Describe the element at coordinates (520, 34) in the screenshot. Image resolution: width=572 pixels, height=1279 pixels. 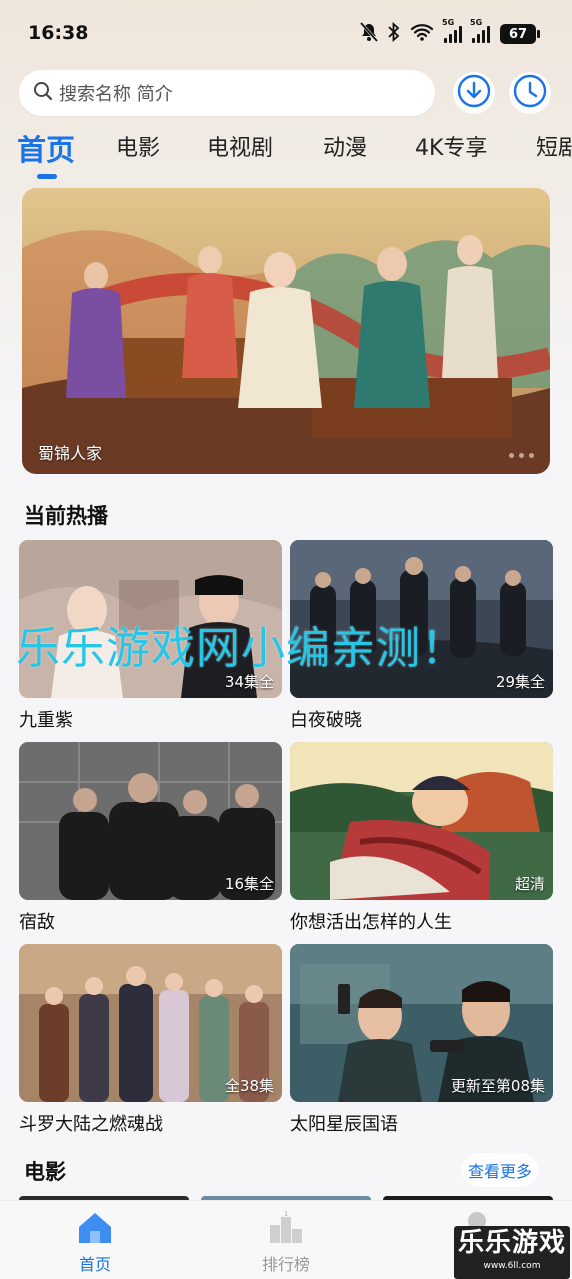
I see `battery-indicator: 67` at that location.